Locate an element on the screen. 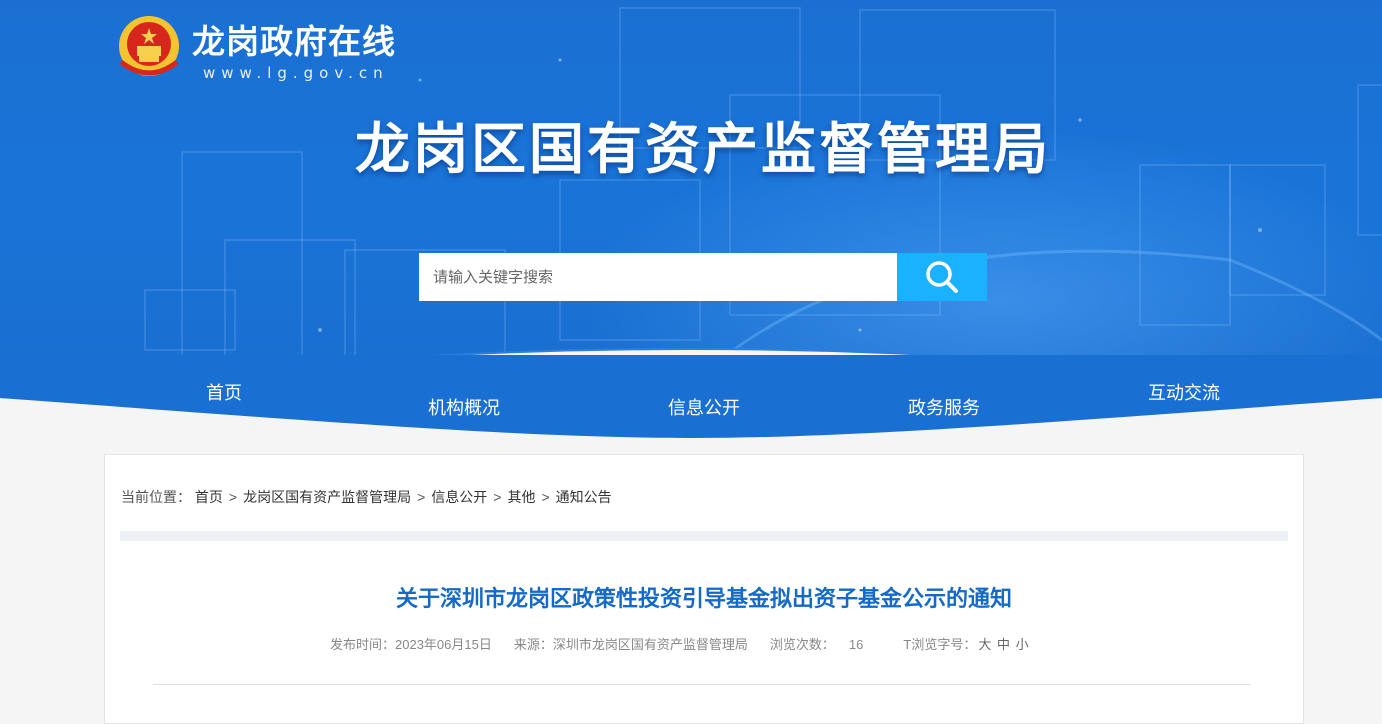  breadcrumb-other: 其他 is located at coordinates (521, 497).